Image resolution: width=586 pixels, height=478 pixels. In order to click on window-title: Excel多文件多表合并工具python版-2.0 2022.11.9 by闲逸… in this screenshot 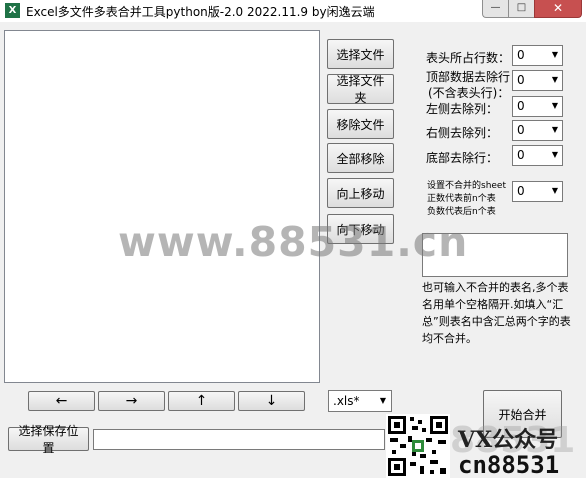, I will do `click(200, 12)`.